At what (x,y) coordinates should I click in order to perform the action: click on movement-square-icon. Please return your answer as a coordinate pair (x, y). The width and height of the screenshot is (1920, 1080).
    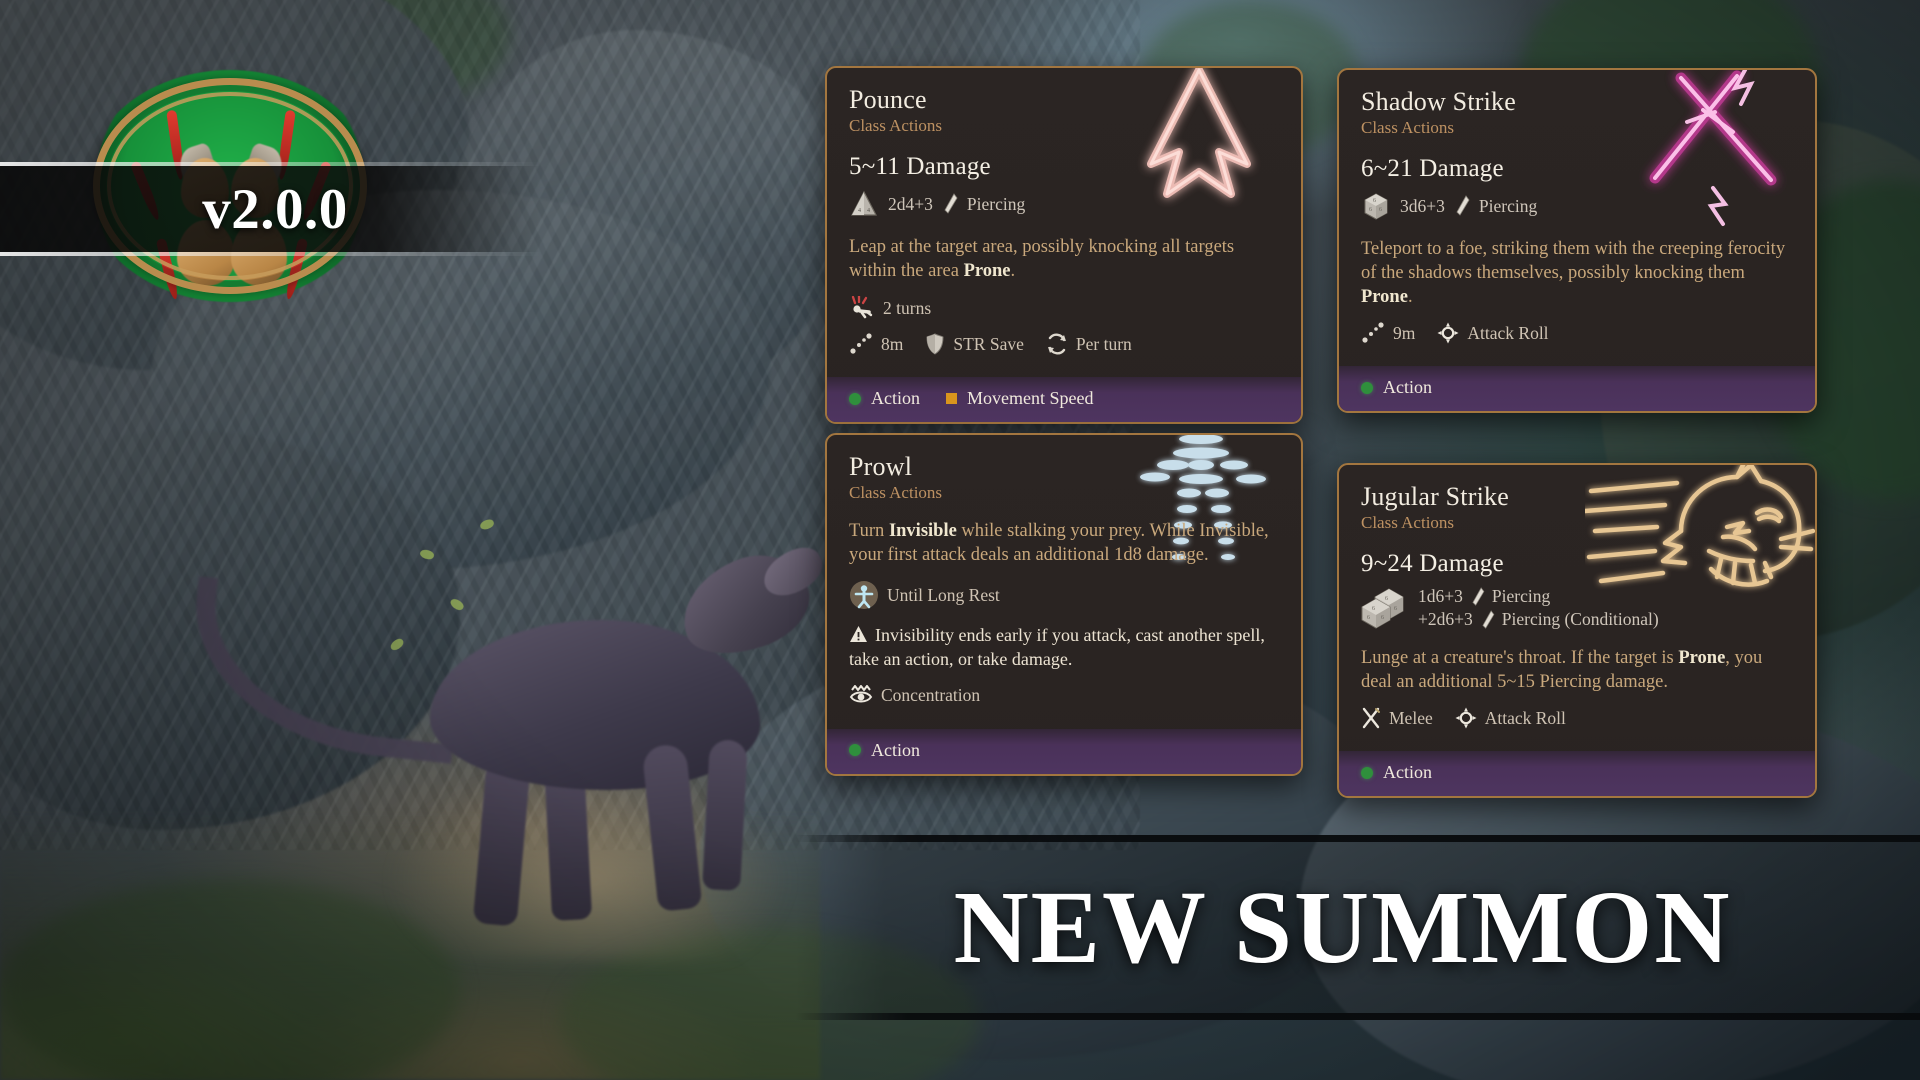
    Looking at the image, I should click on (951, 399).